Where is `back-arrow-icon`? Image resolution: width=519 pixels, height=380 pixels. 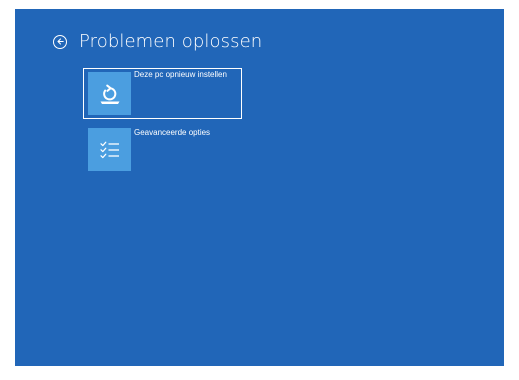
back-arrow-icon is located at coordinates (60, 41).